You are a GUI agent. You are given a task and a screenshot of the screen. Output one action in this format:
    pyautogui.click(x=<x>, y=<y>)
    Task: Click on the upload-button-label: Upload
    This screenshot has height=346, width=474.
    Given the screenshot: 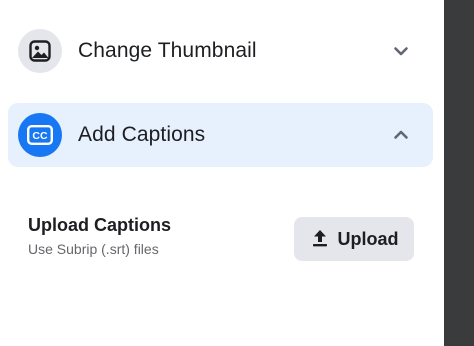 What is the action you would take?
    pyautogui.click(x=368, y=238)
    